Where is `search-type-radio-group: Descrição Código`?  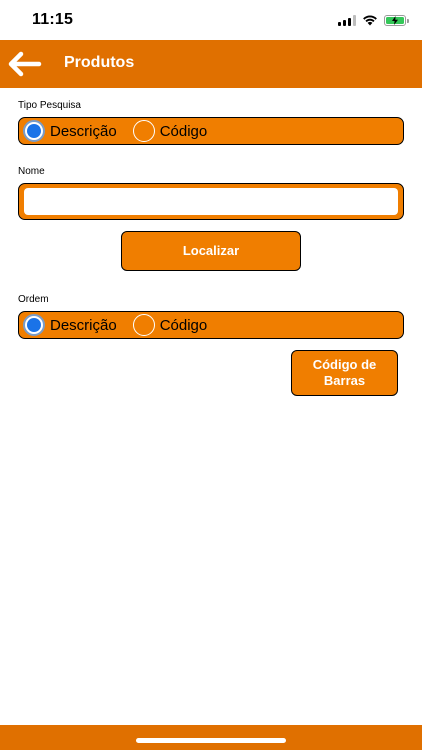 search-type-radio-group: Descrição Código is located at coordinates (211, 131).